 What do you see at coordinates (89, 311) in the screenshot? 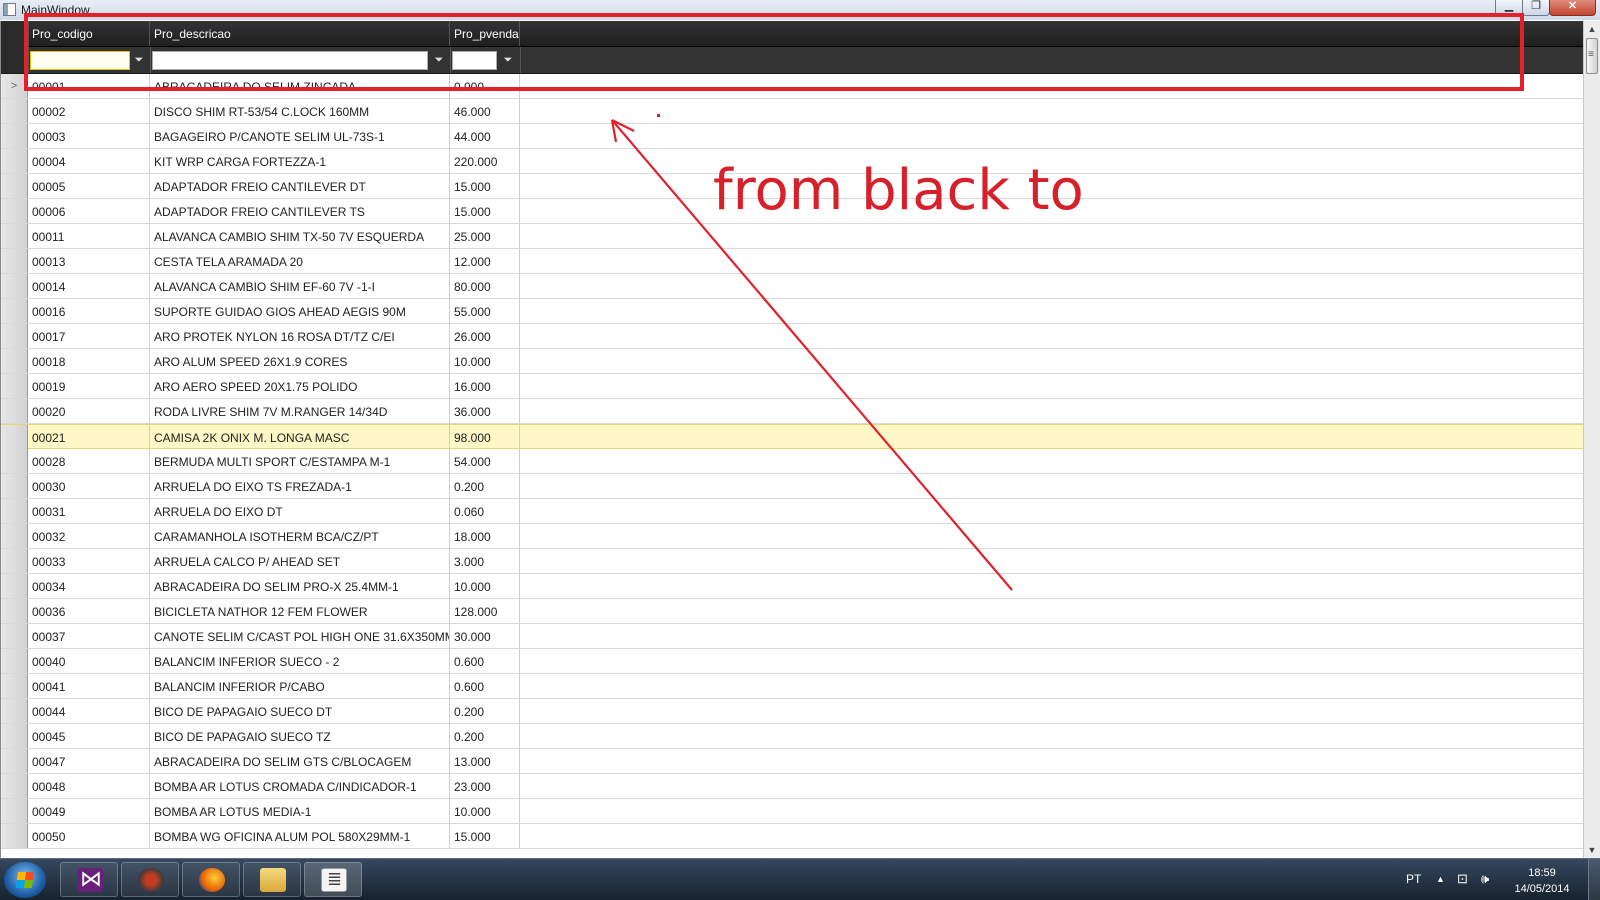
I see `cell-pro-codigo: 00016` at bounding box center [89, 311].